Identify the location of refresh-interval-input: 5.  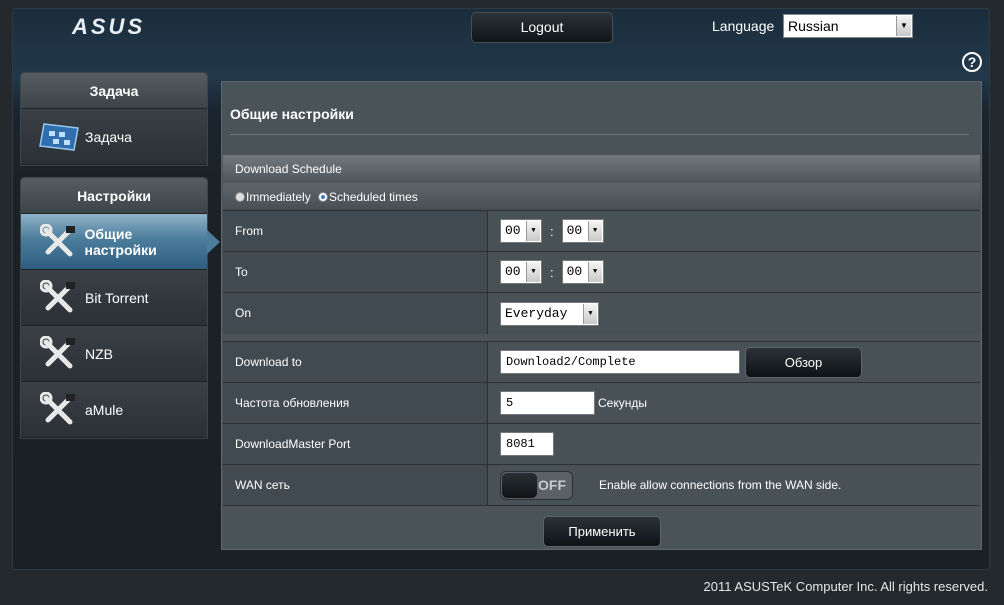
(547, 403).